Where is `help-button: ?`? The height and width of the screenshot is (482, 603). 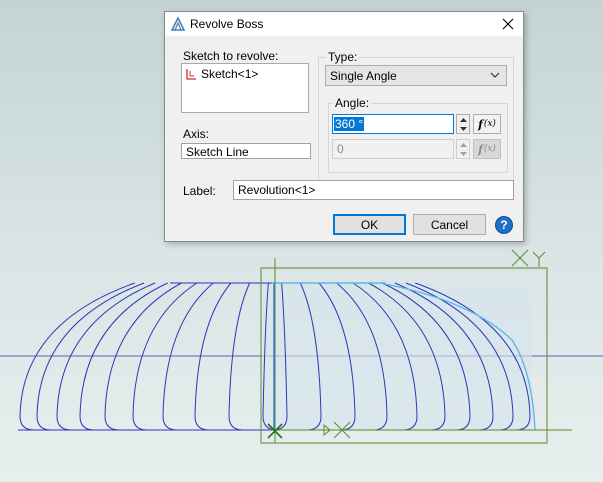
help-button: ? is located at coordinates (504, 225).